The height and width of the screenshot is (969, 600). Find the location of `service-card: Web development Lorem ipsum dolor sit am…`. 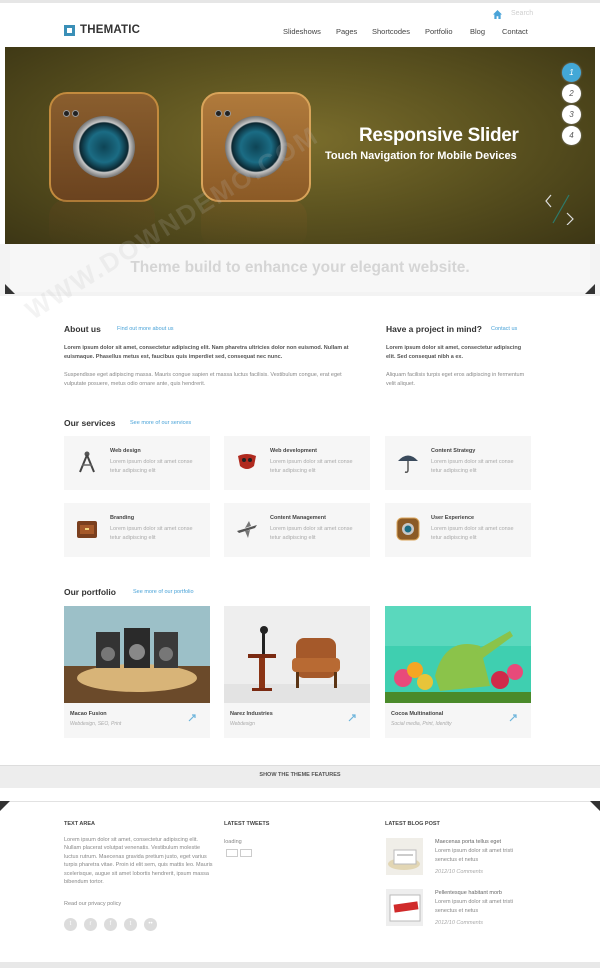

service-card: Web development Lorem ipsum dolor sit am… is located at coordinates (297, 463).